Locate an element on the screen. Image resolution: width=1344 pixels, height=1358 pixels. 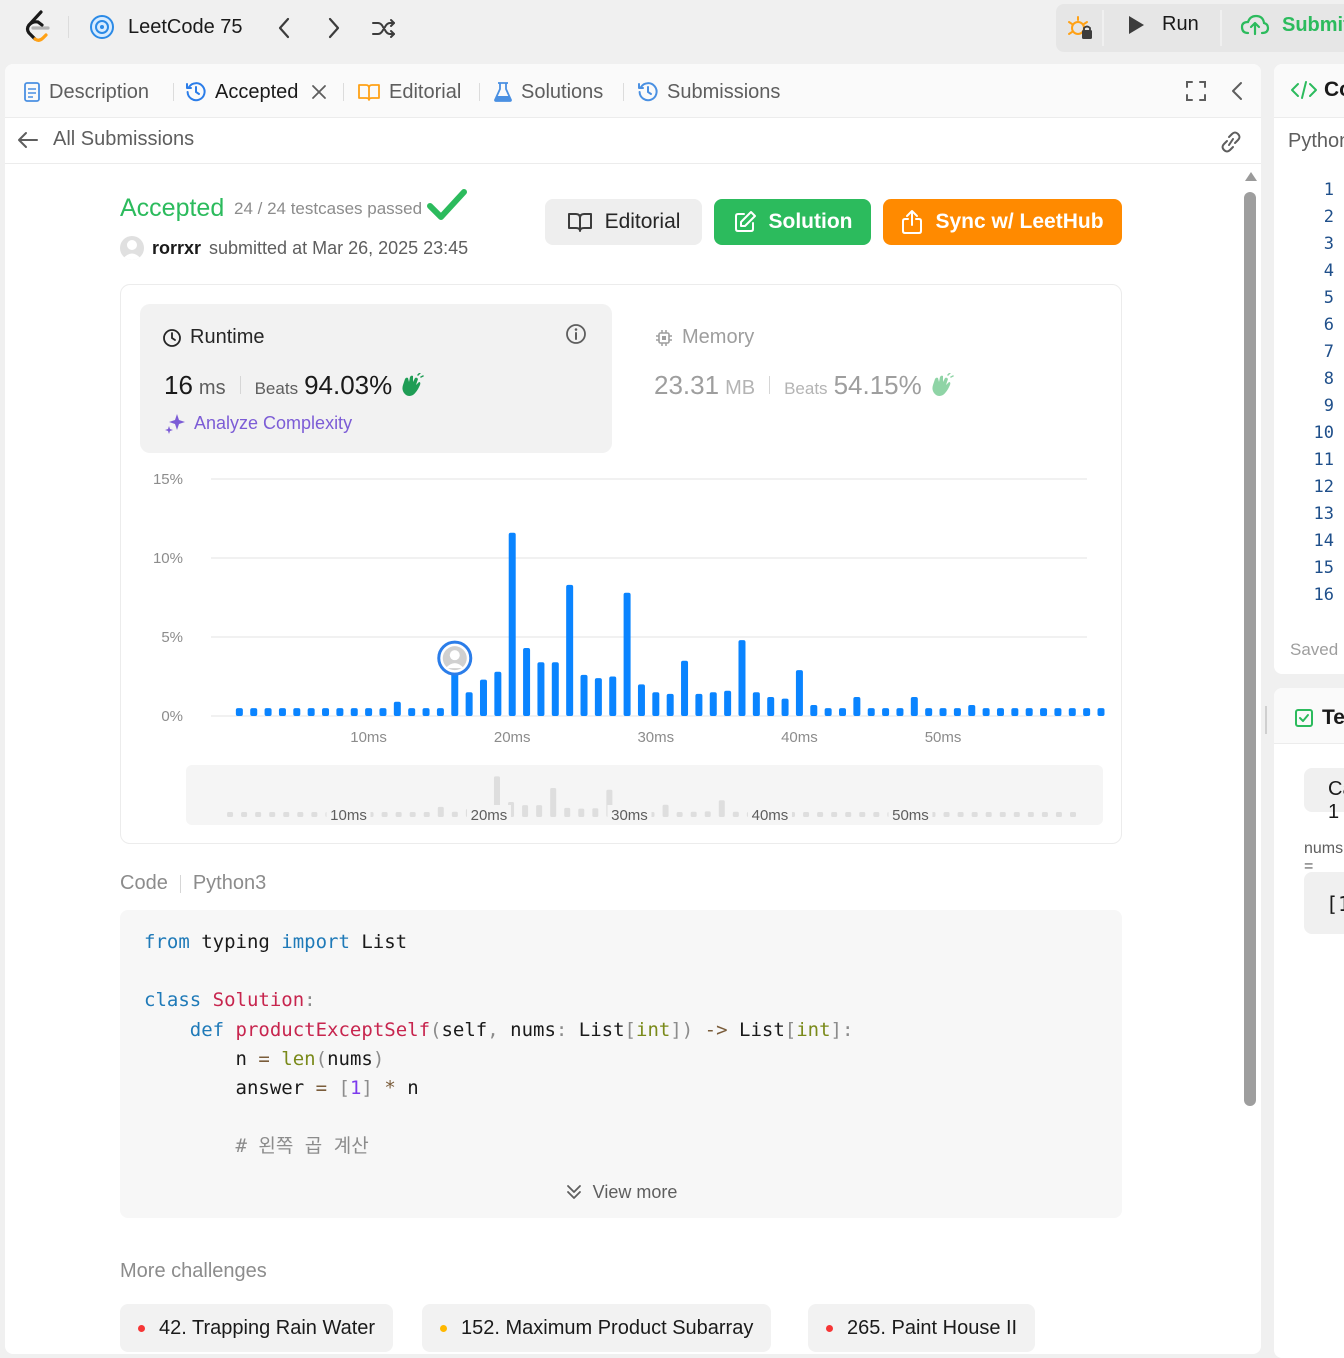
info-icon is located at coordinates (576, 334).